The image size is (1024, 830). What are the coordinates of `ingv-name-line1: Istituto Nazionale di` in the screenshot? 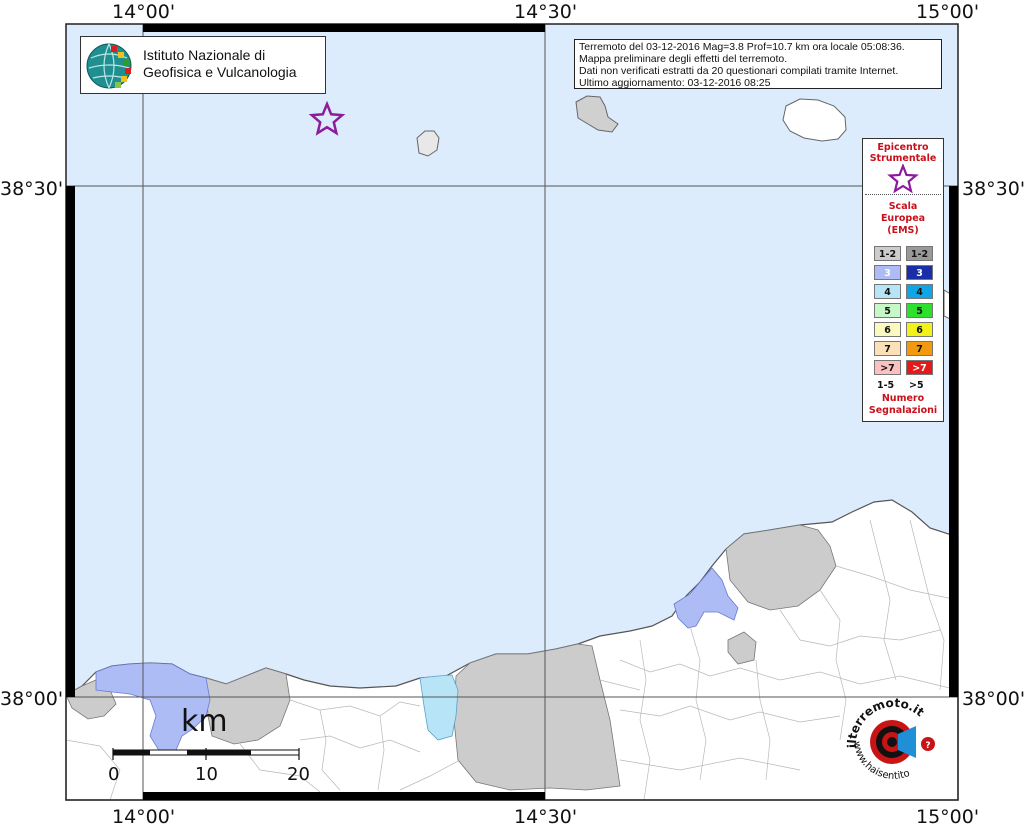 It's located at (204, 55).